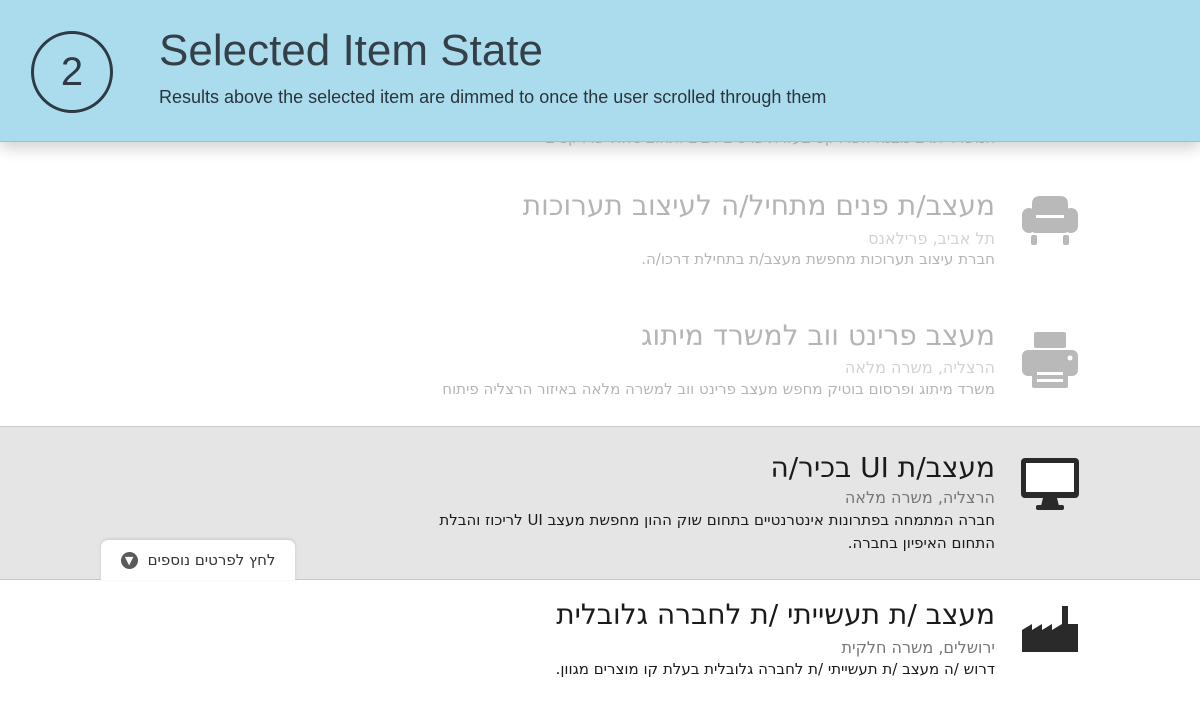  What do you see at coordinates (759, 205) in the screenshot?
I see `job-title: מעצב/ת פנים מתחיל/ה לעיצוב תערוכות` at bounding box center [759, 205].